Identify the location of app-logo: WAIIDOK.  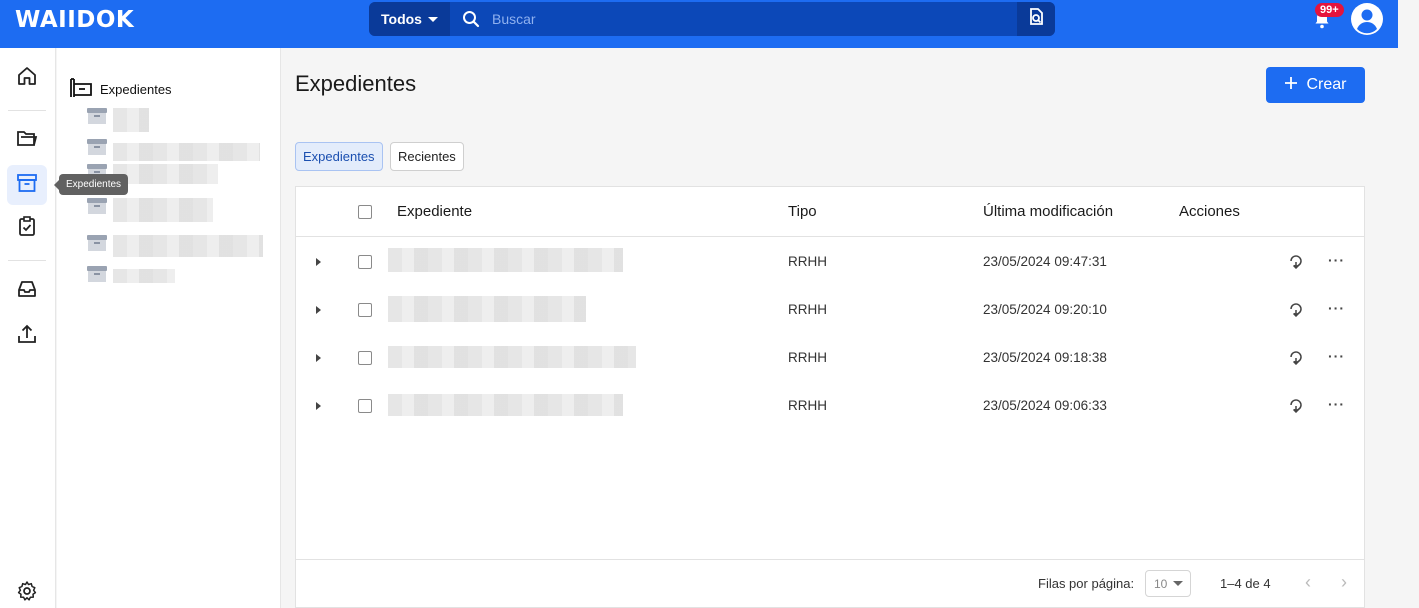
(74, 20).